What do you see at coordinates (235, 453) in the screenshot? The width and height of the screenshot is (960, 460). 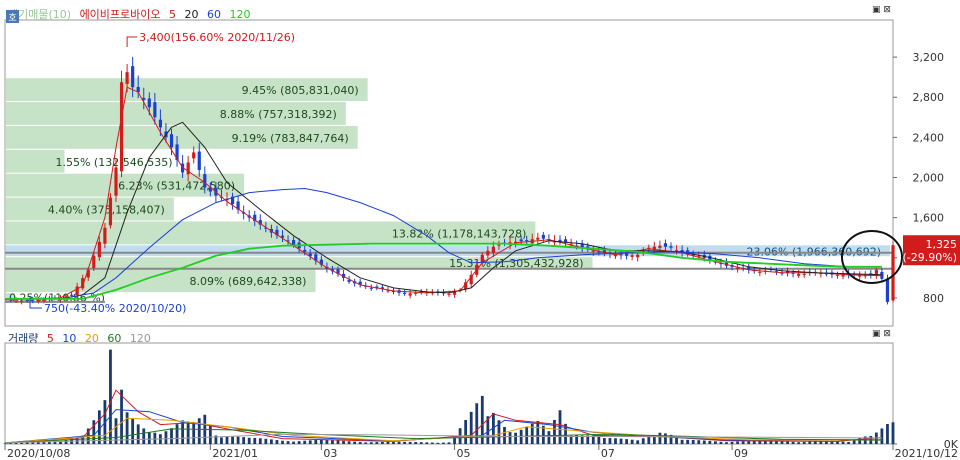 I see `x-axis-label: 2021/01` at bounding box center [235, 453].